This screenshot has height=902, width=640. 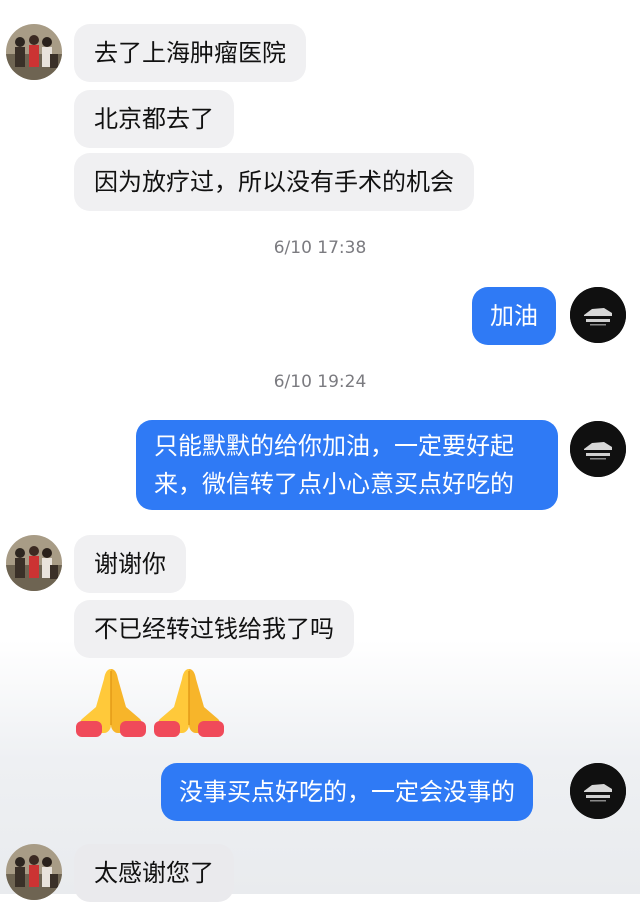 I want to click on message-bubble-outgoing: 加油, so click(x=514, y=316).